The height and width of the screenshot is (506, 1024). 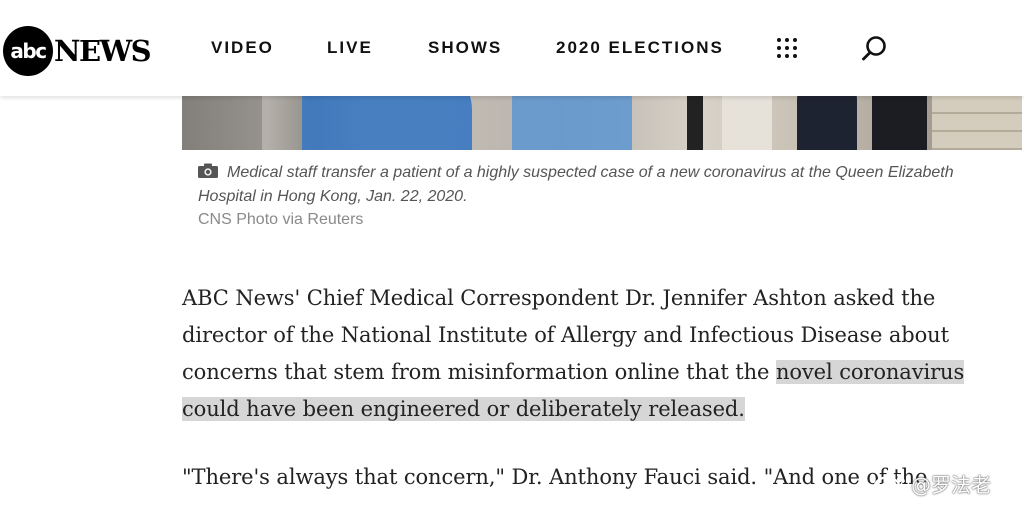 I want to click on abc-news-logo: abc NEWS, so click(x=77, y=51).